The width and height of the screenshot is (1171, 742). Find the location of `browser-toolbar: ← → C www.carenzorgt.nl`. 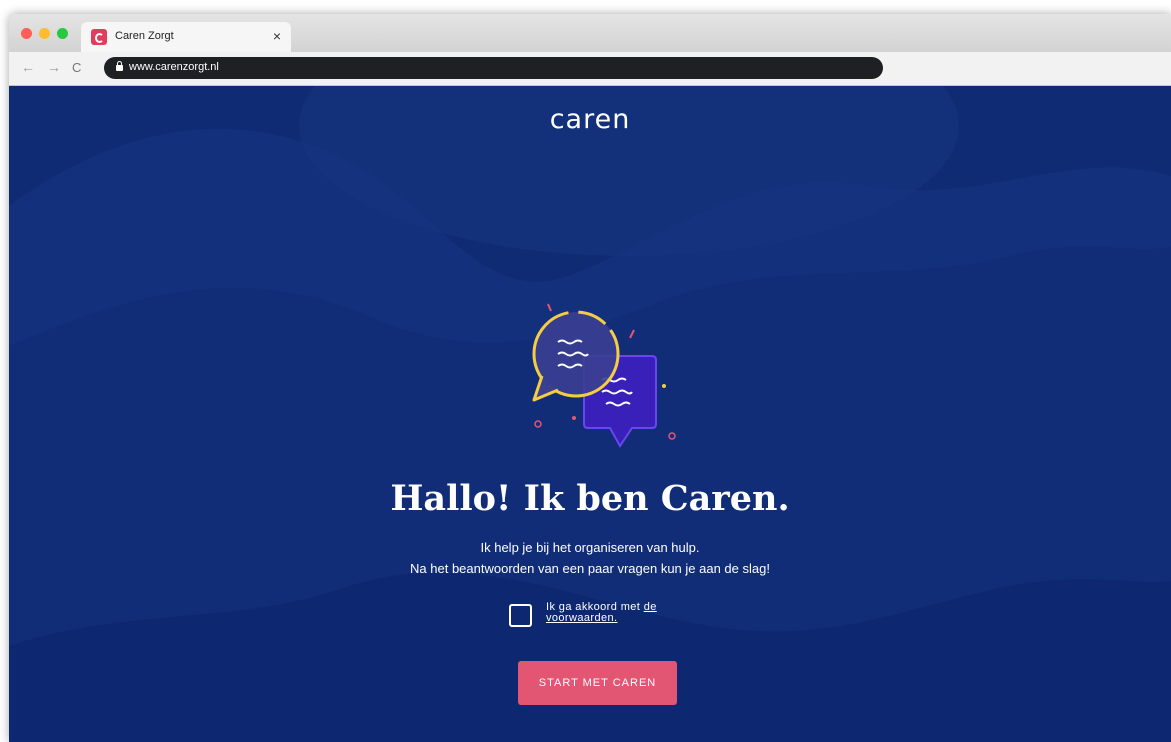

browser-toolbar: ← → C www.carenzorgt.nl is located at coordinates (590, 69).